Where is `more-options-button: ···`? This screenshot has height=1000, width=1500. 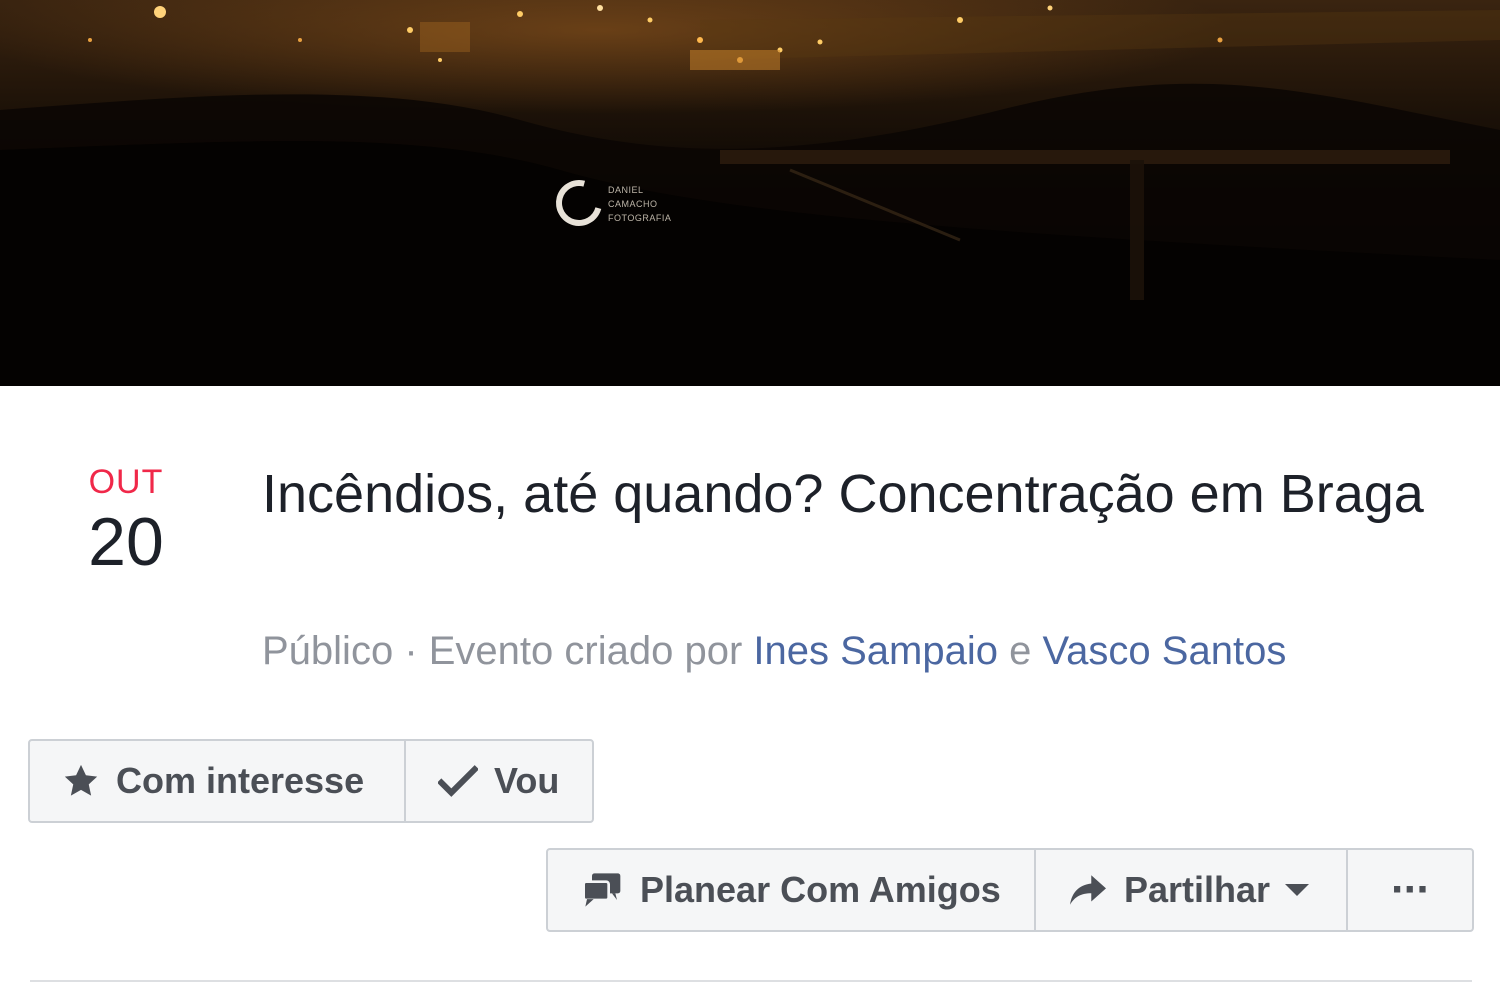 more-options-button: ··· is located at coordinates (1410, 890).